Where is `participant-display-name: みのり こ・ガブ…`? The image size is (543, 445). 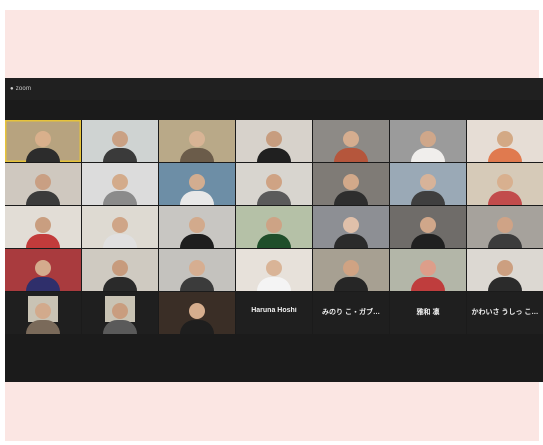
participant-display-name: みのり こ・ガブ… is located at coordinates (351, 312).